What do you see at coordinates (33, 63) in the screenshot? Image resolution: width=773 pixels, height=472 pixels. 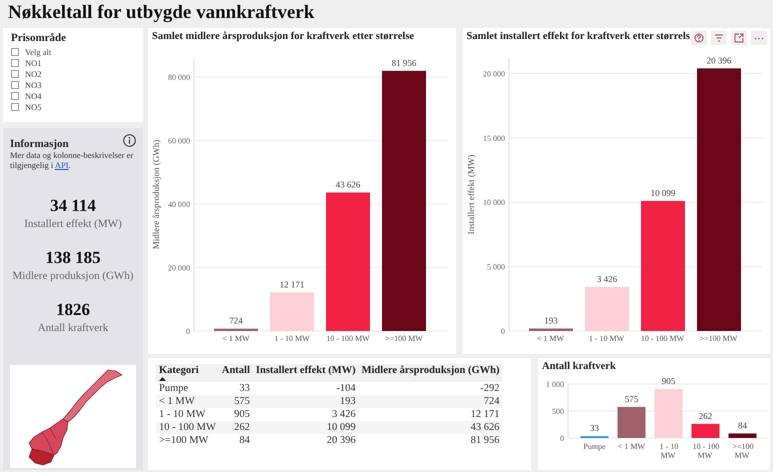 I see `checkbox-label: NO1` at bounding box center [33, 63].